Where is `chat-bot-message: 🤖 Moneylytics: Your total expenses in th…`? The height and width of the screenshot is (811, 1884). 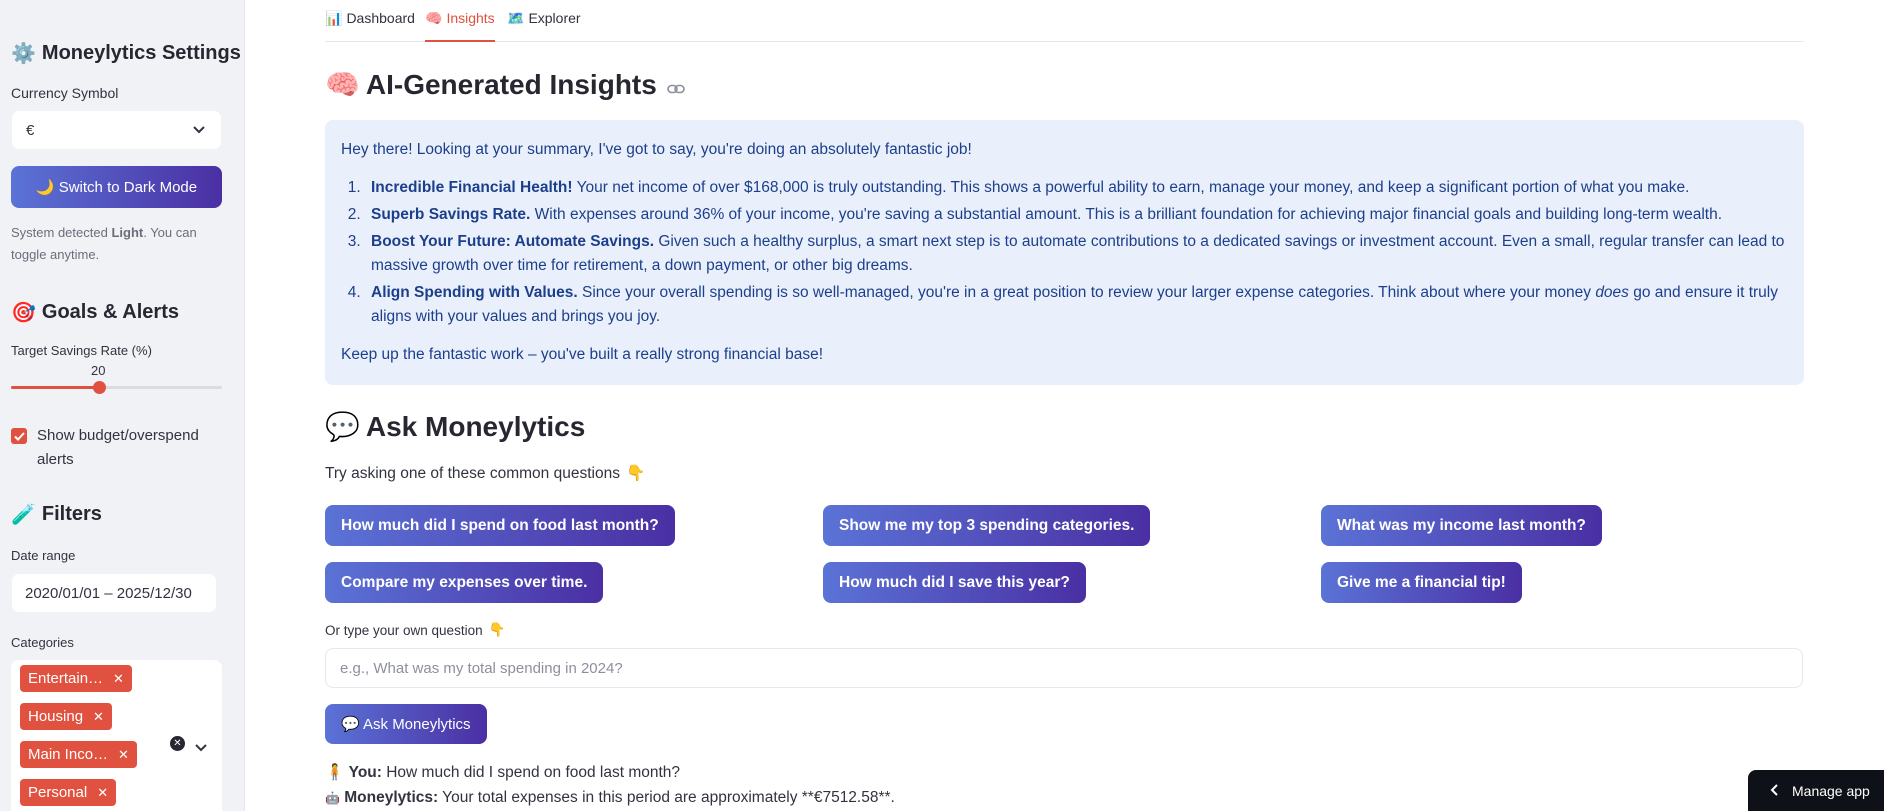
chat-bot-message: 🤖 Moneylytics: Your total expenses in th… is located at coordinates (610, 797).